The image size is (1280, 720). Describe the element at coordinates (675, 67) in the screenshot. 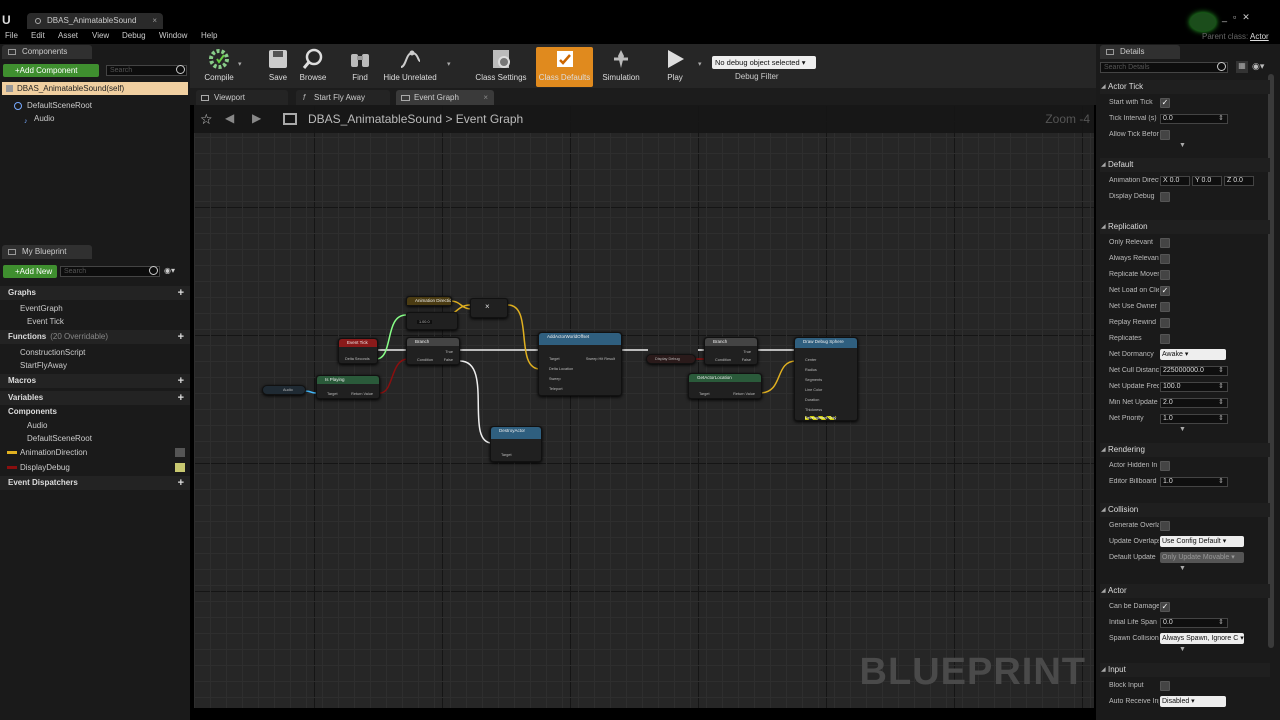

I see `play-button: Play` at that location.